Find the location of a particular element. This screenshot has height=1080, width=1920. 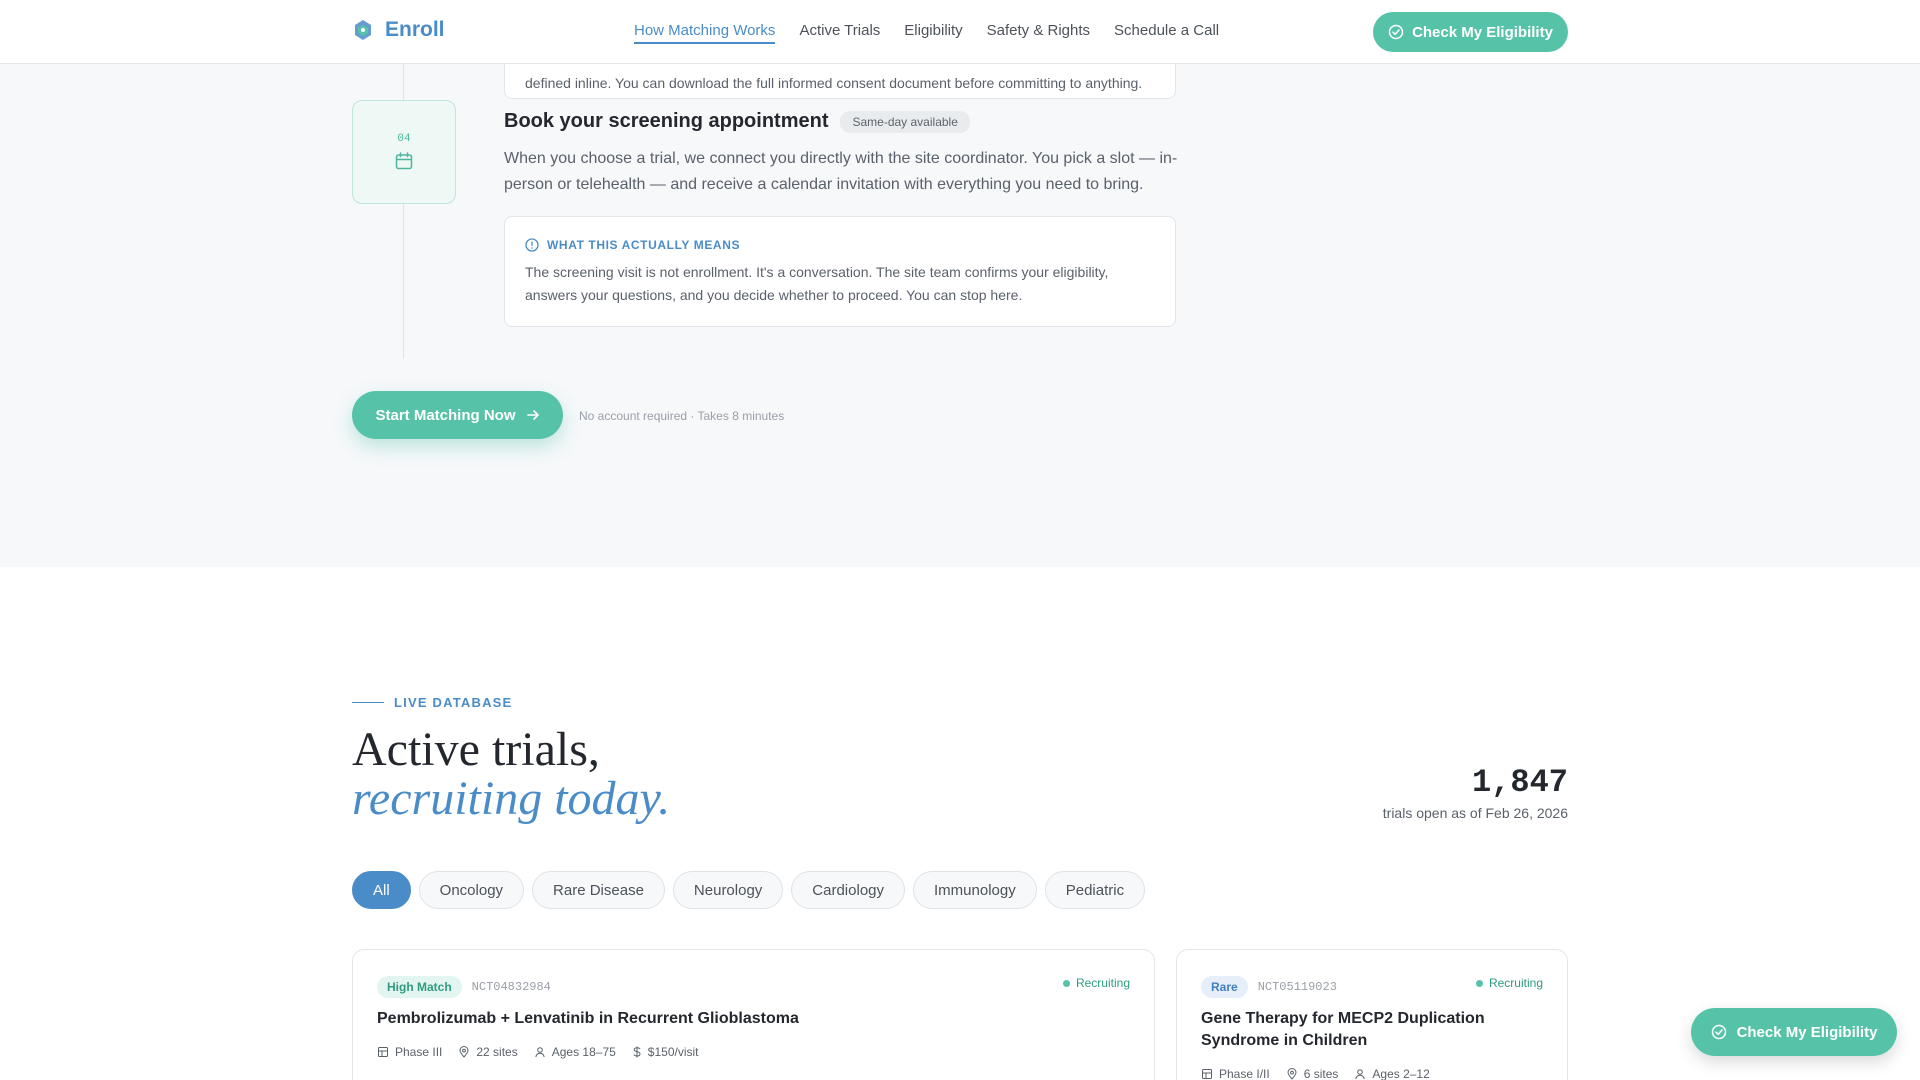

floating-check-eligibility-button: Check My Eligibility is located at coordinates (1794, 1032).